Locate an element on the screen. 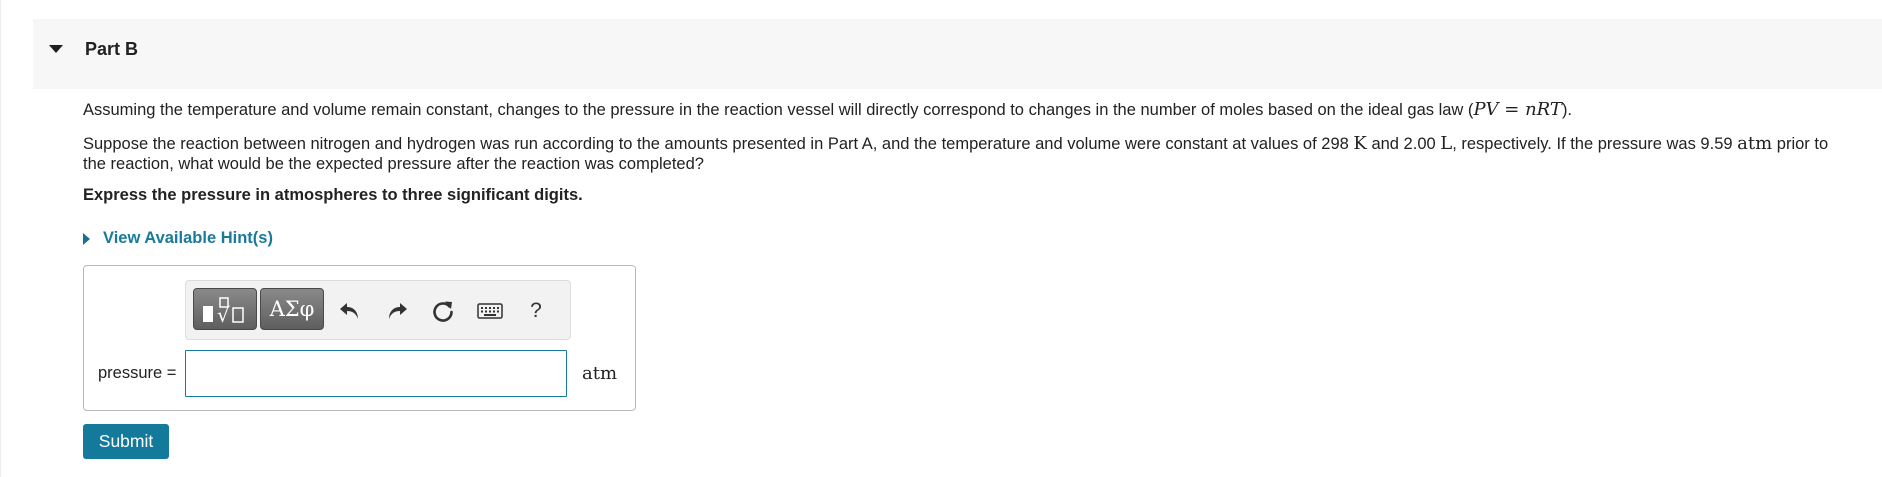 Image resolution: width=1882 pixels, height=477 pixels. part-title: Part B is located at coordinates (112, 49).